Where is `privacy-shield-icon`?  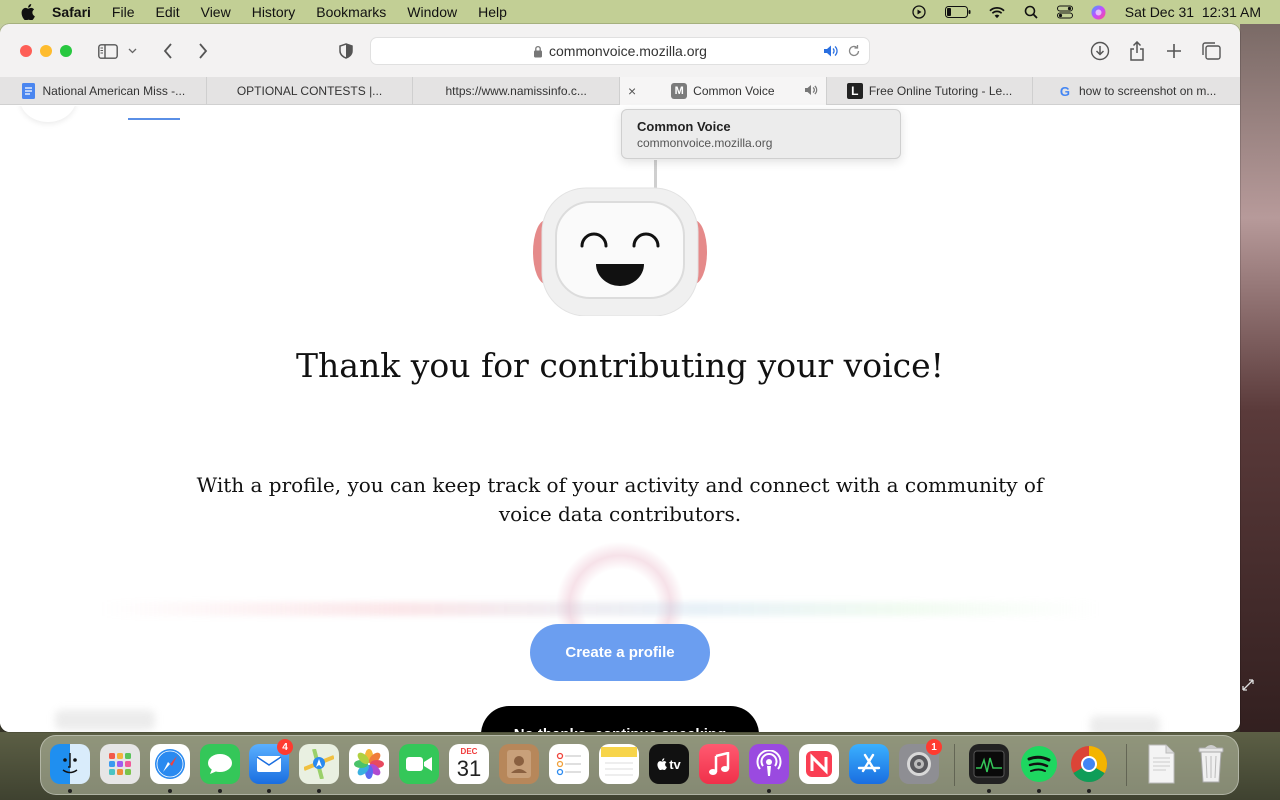 privacy-shield-icon is located at coordinates (346, 51).